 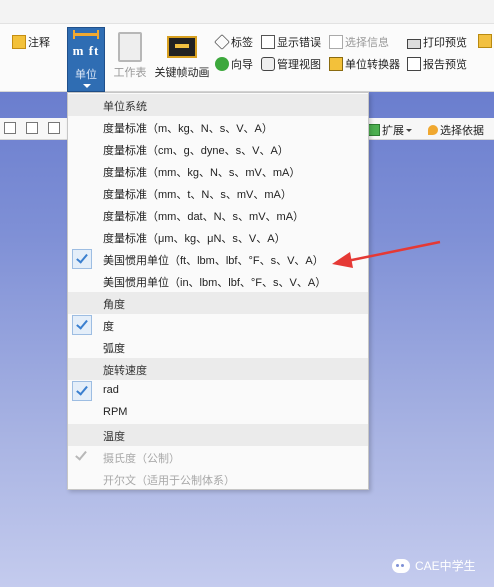 I want to click on arrow-head, so click(x=342, y=260).